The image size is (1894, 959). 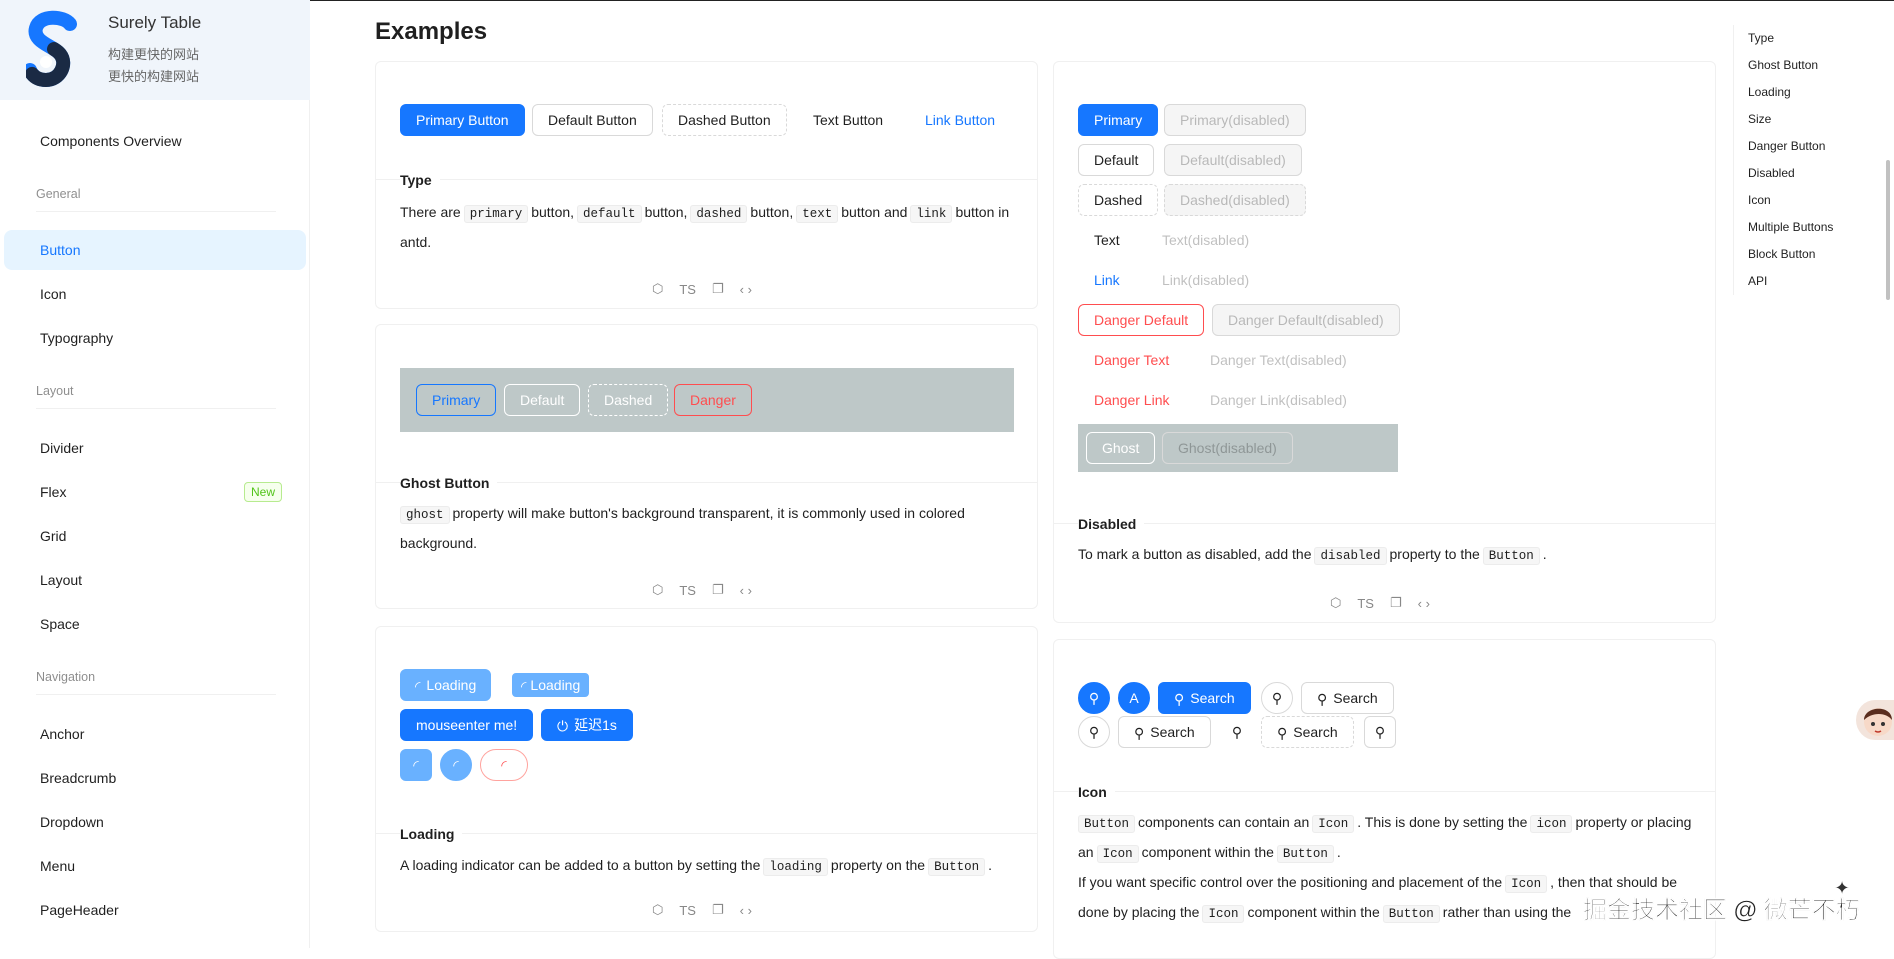 I want to click on toc-item-size: Size, so click(x=1798, y=119).